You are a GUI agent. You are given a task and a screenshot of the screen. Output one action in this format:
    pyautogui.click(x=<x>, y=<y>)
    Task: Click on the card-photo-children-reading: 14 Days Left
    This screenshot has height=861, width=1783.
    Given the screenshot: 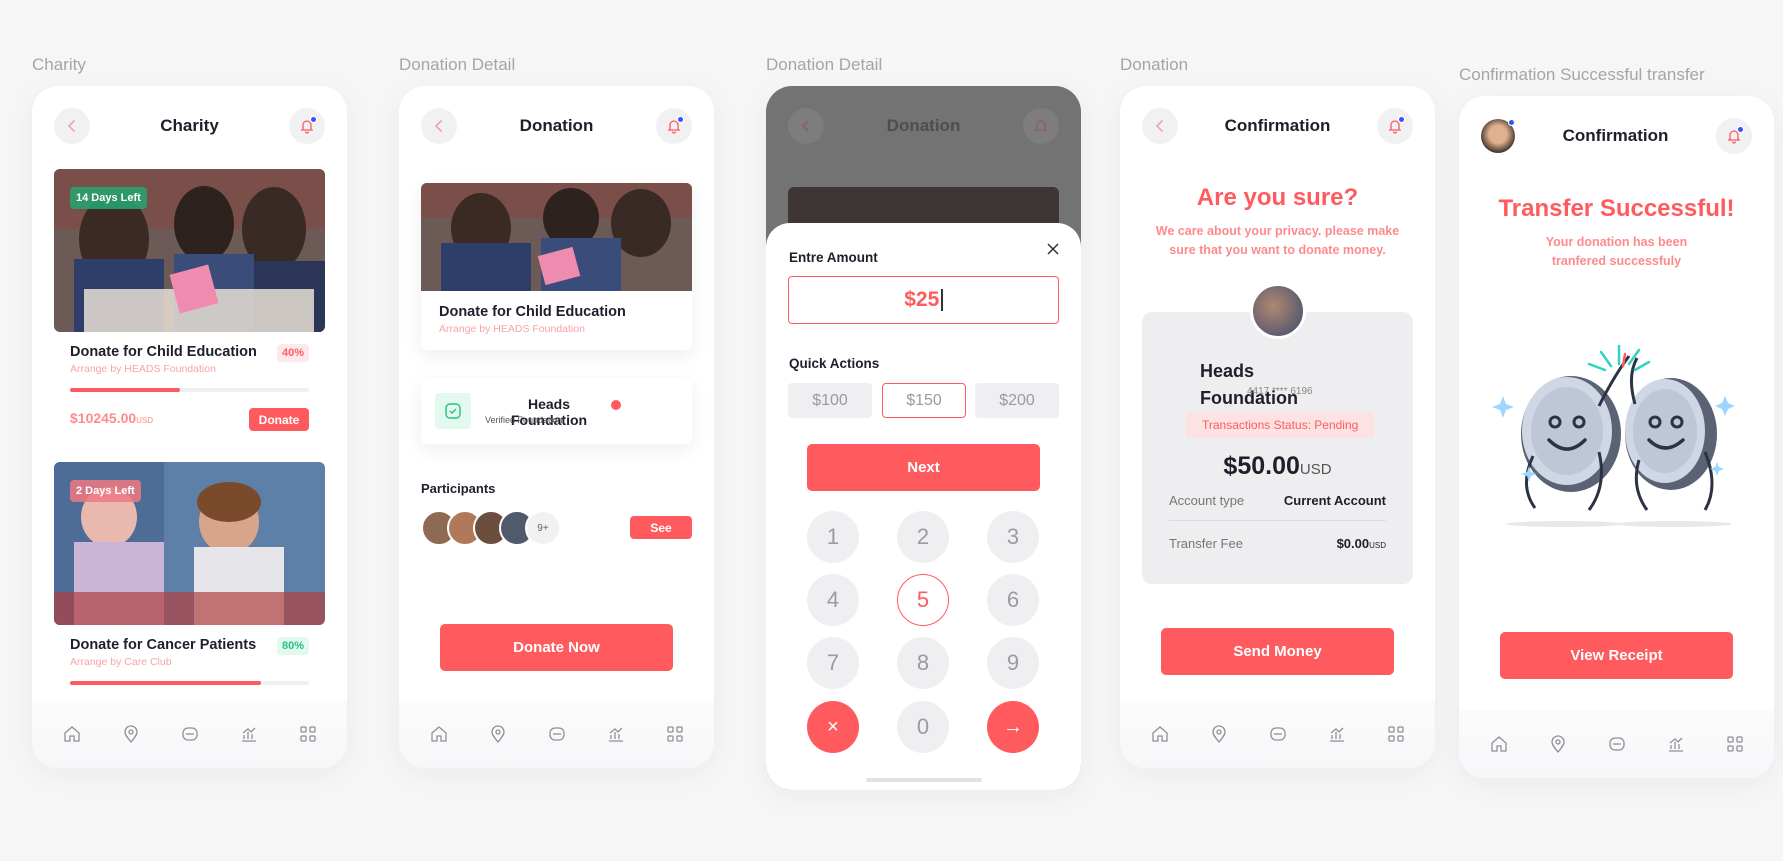 What is the action you would take?
    pyautogui.click(x=189, y=250)
    